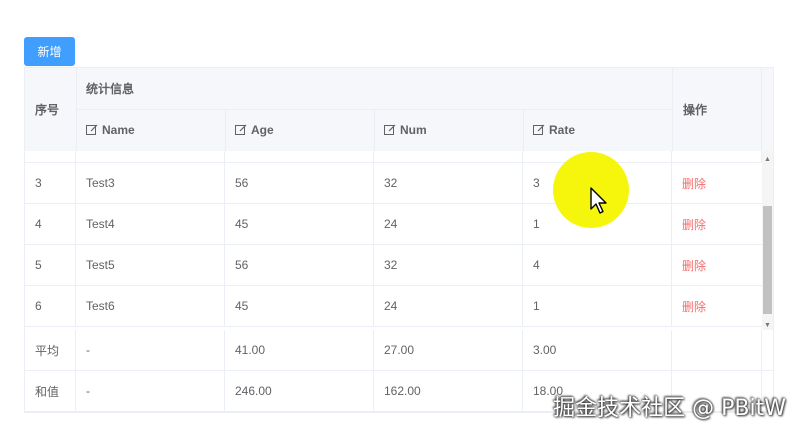 The image size is (800, 440). What do you see at coordinates (597, 350) in the screenshot?
I see `summary-rate: 3.00` at bounding box center [597, 350].